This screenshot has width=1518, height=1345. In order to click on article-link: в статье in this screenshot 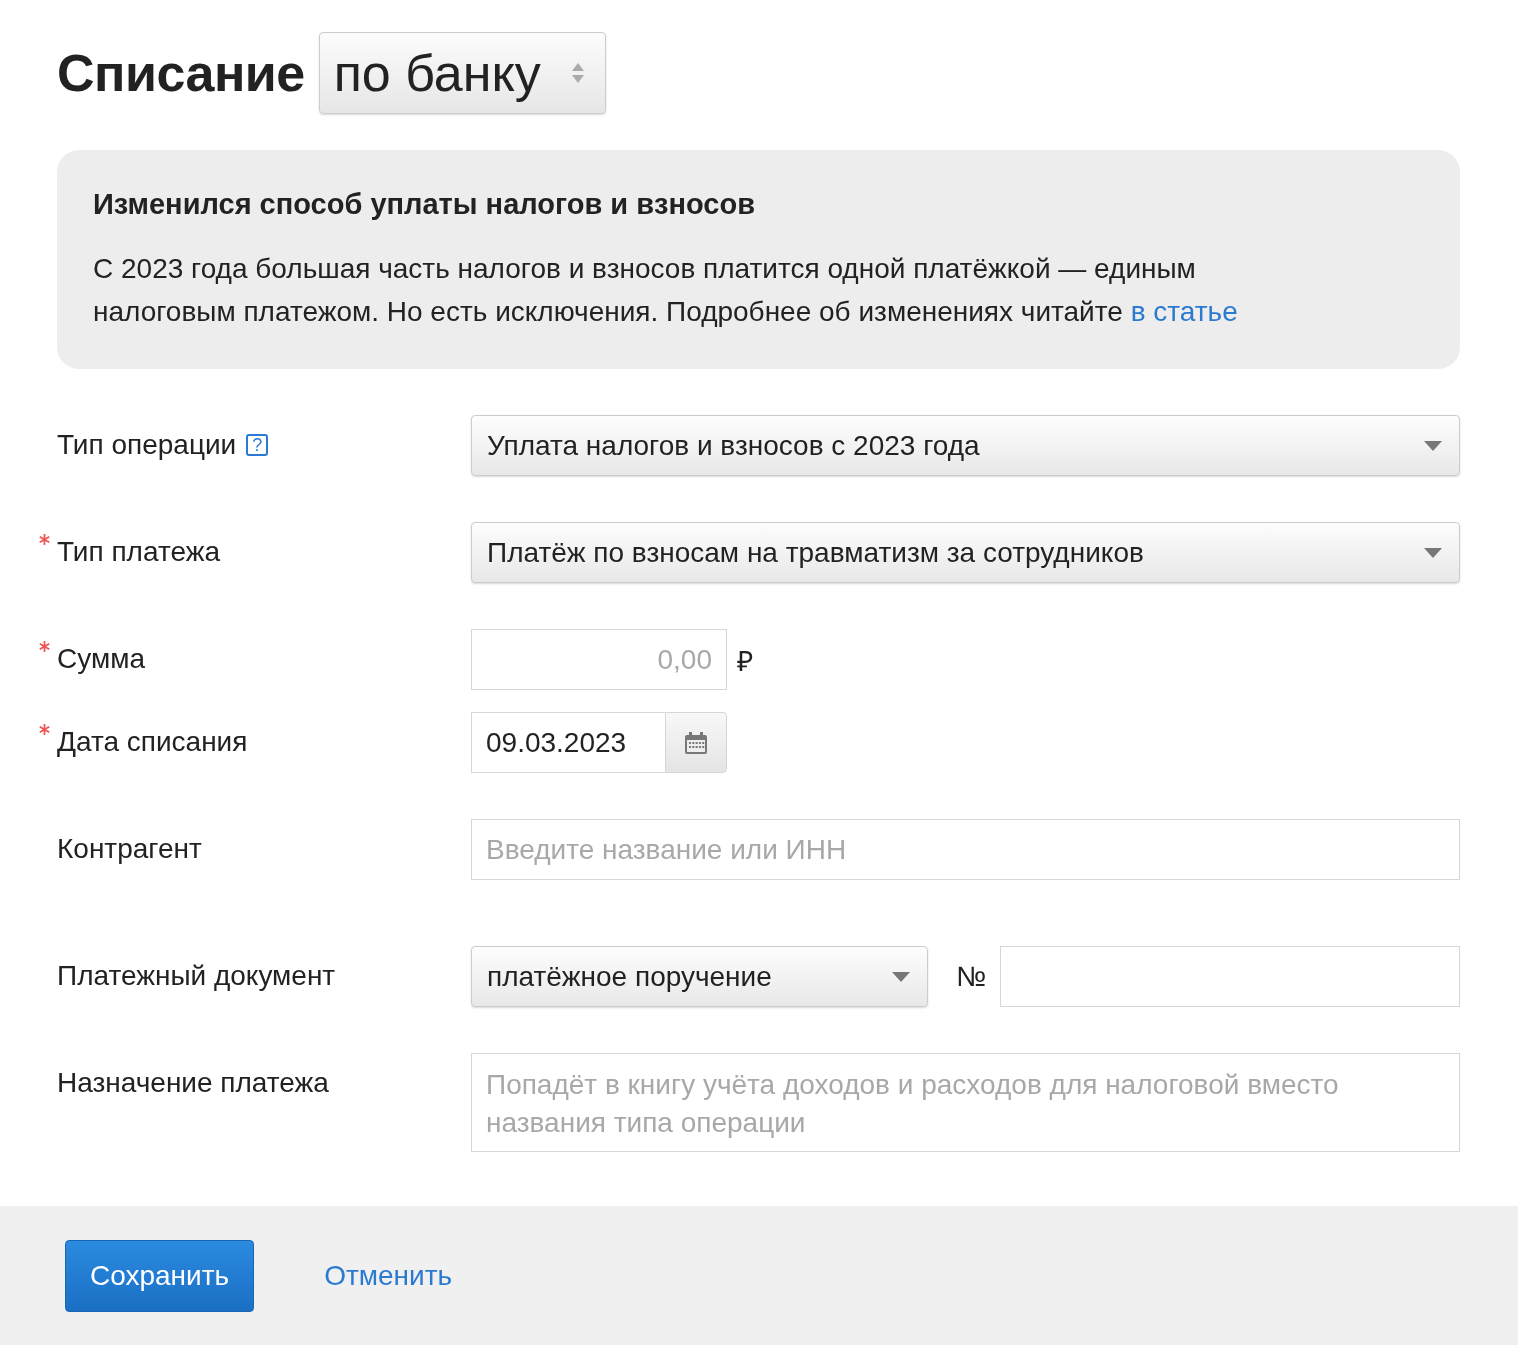, I will do `click(1184, 311)`.